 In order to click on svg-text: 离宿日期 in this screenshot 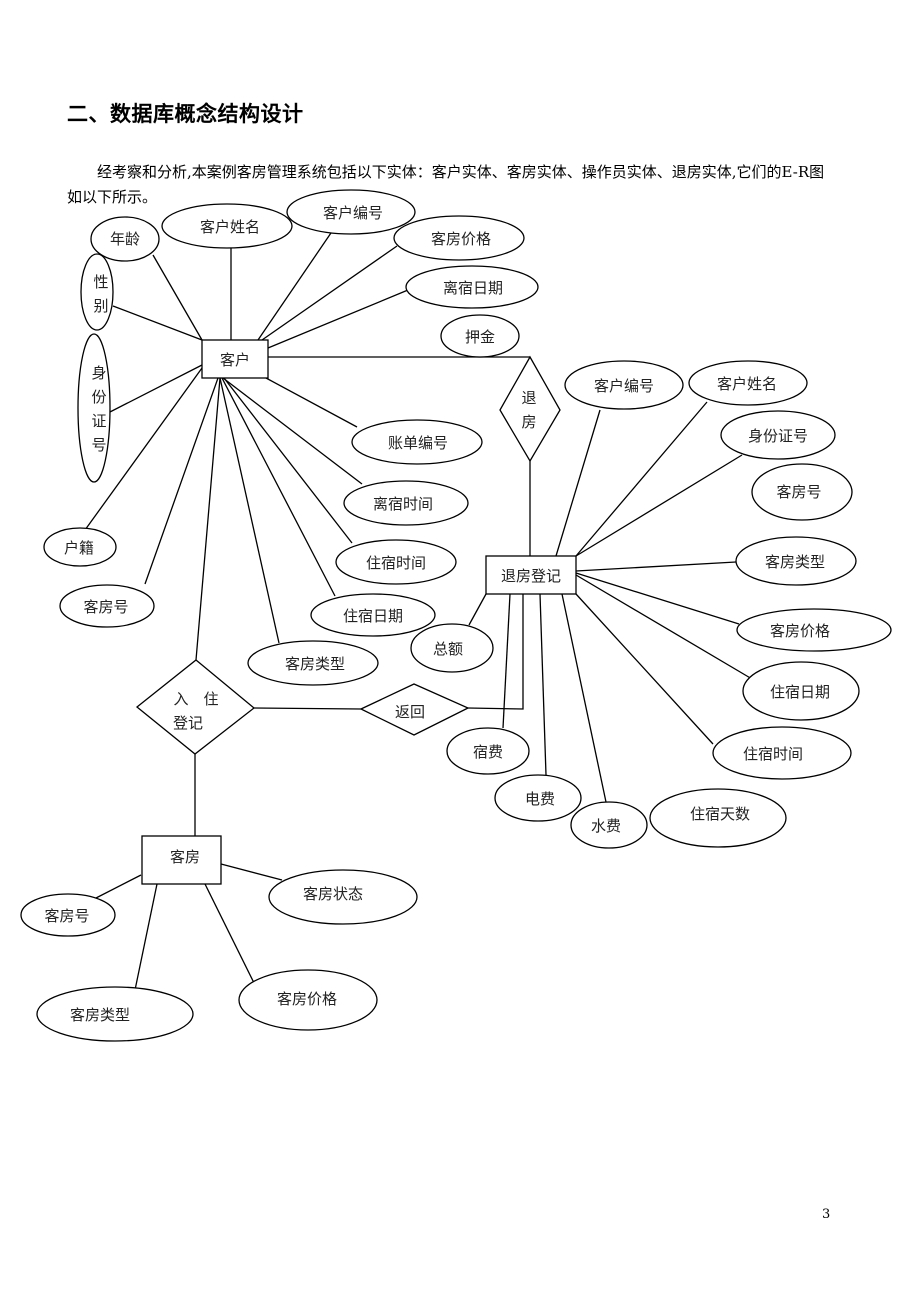, I will do `click(473, 288)`.